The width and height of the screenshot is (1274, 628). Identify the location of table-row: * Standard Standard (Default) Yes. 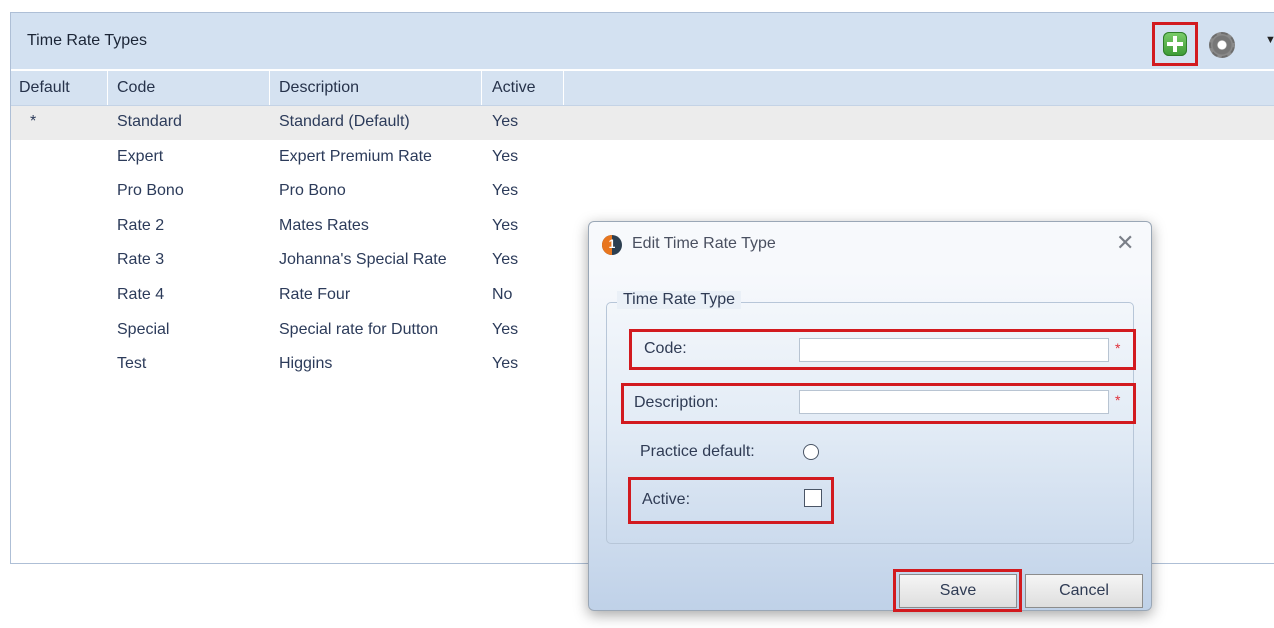
(642, 123).